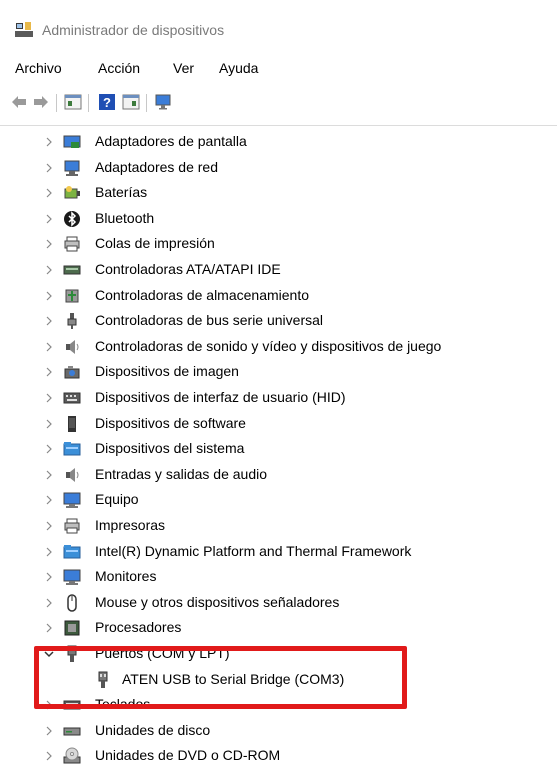  What do you see at coordinates (183, 68) in the screenshot?
I see `menu-ver: Ver` at bounding box center [183, 68].